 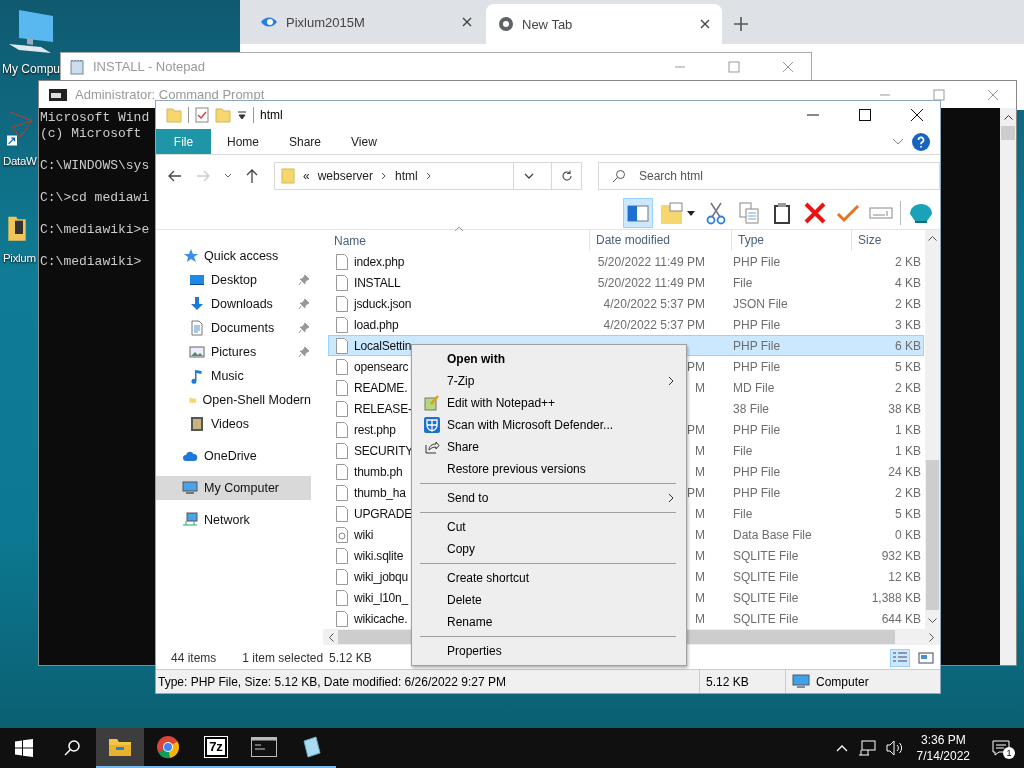 What do you see at coordinates (380, 492) in the screenshot?
I see `file-name: thumb_ha` at bounding box center [380, 492].